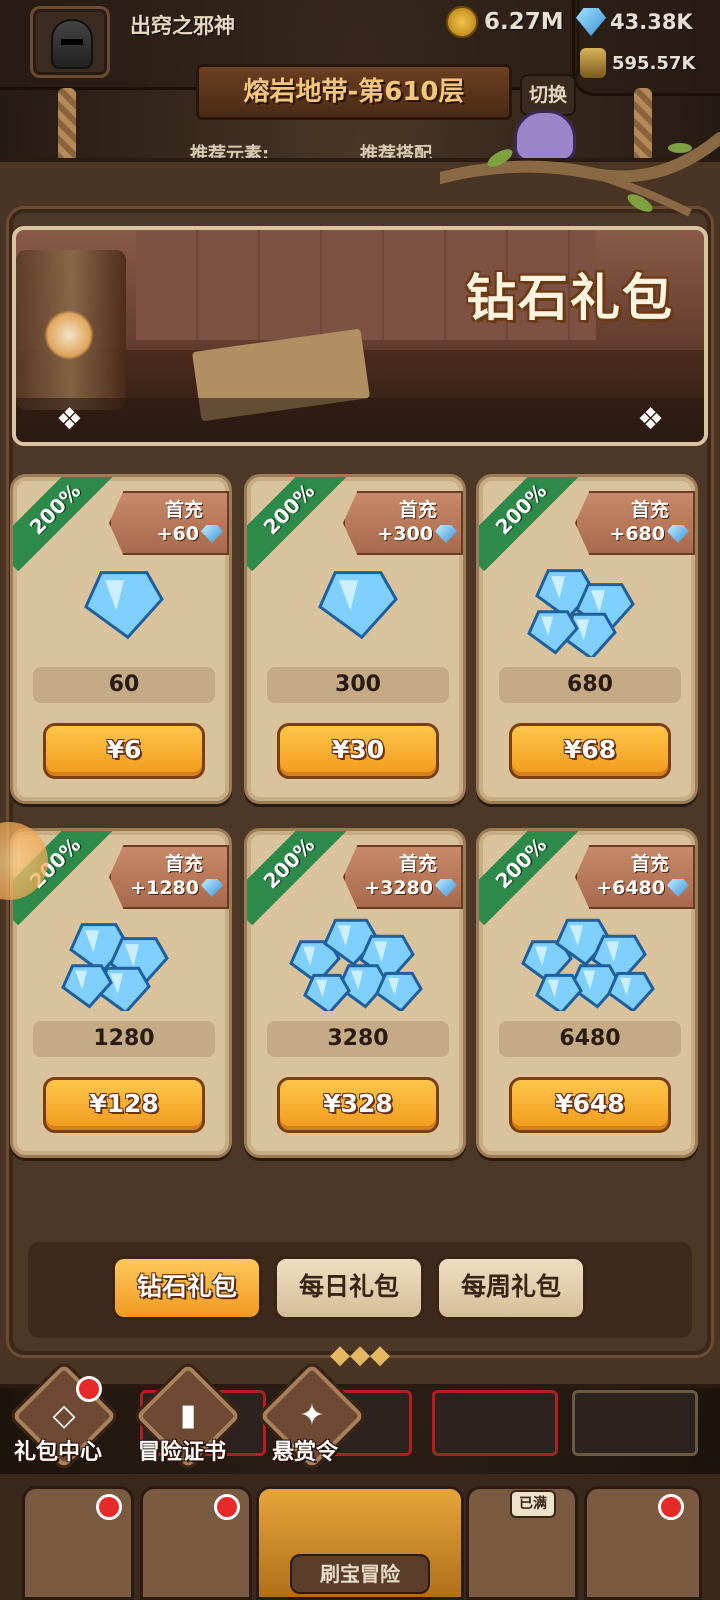 Image resolution: width=720 pixels, height=1600 pixels. I want to click on gem-value: 43.38K, so click(651, 22).